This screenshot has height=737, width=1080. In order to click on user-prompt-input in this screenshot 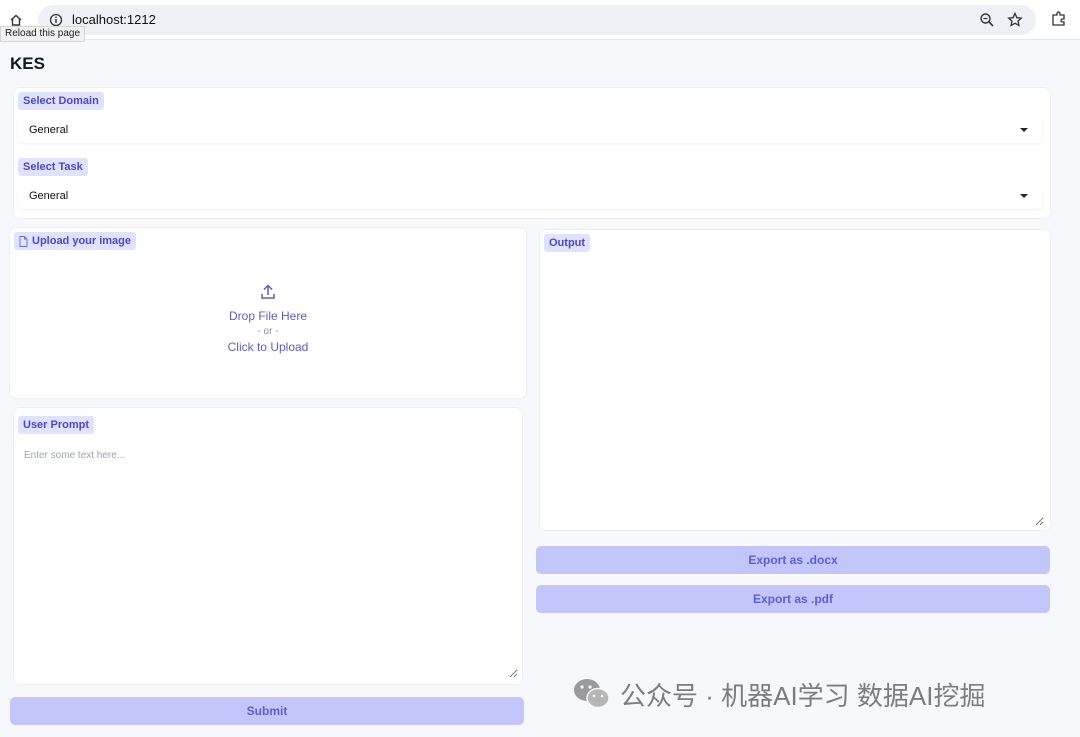, I will do `click(268, 560)`.